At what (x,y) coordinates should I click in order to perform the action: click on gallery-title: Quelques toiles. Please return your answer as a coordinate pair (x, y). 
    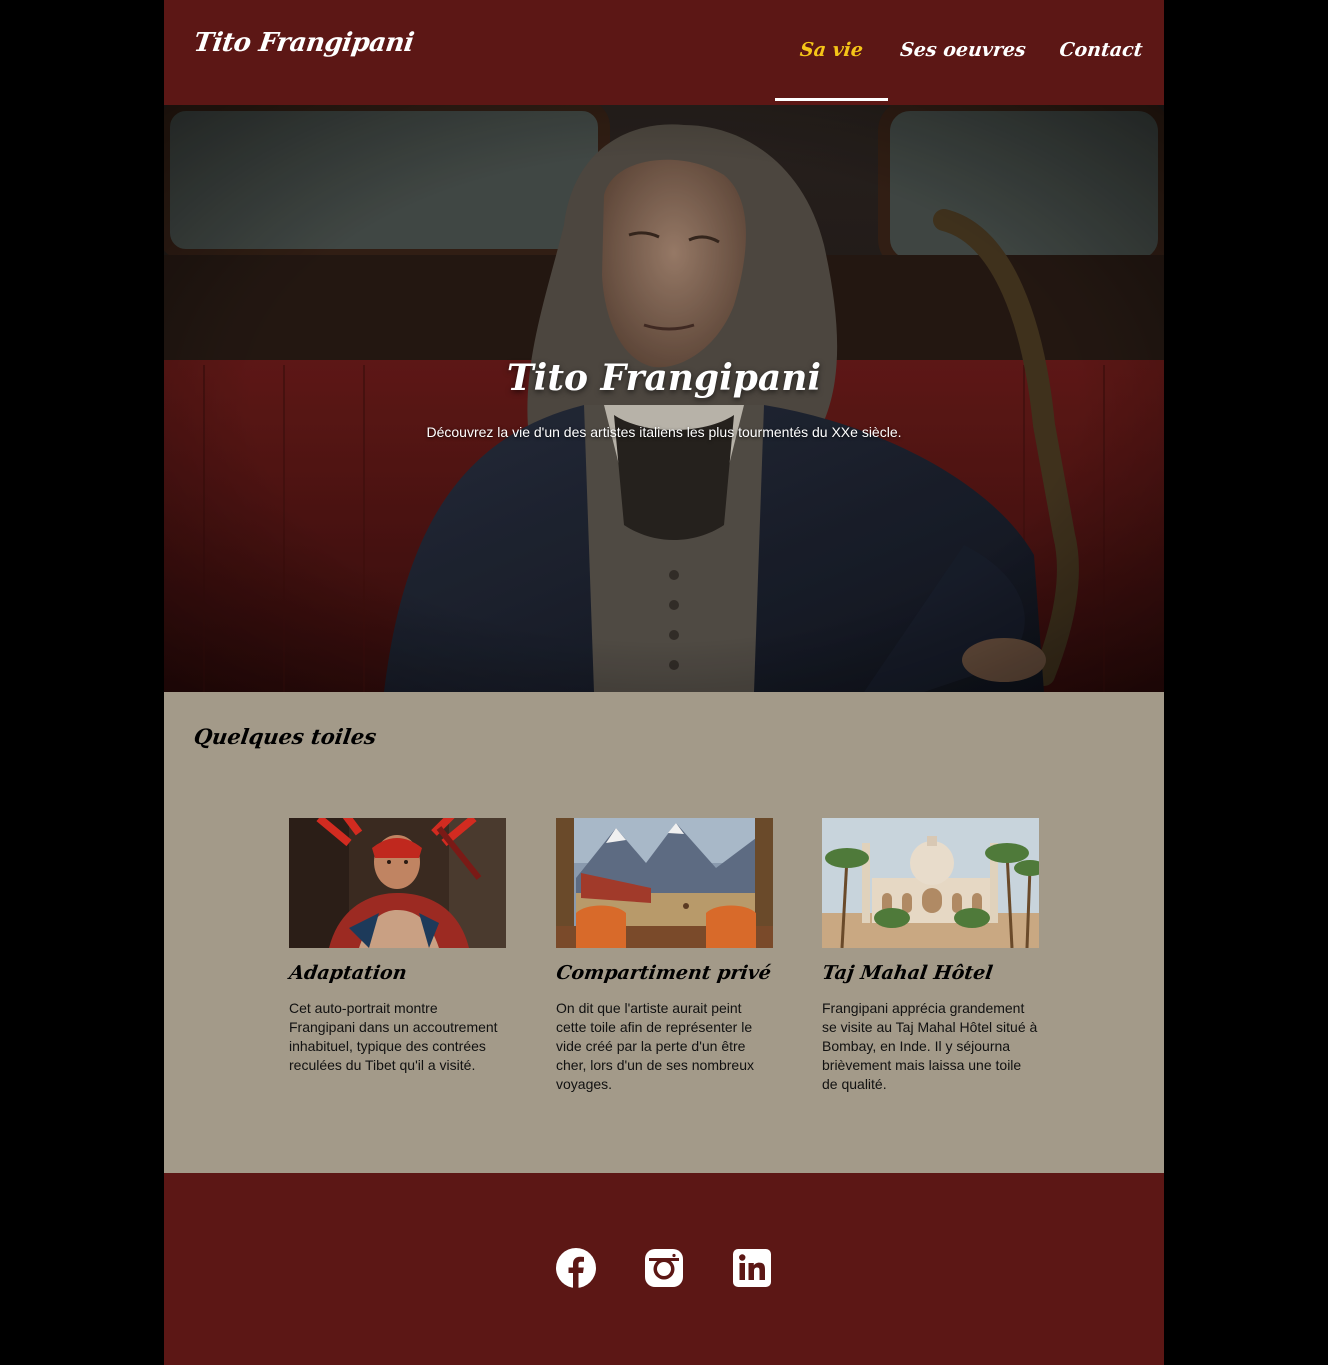
    Looking at the image, I should click on (285, 736).